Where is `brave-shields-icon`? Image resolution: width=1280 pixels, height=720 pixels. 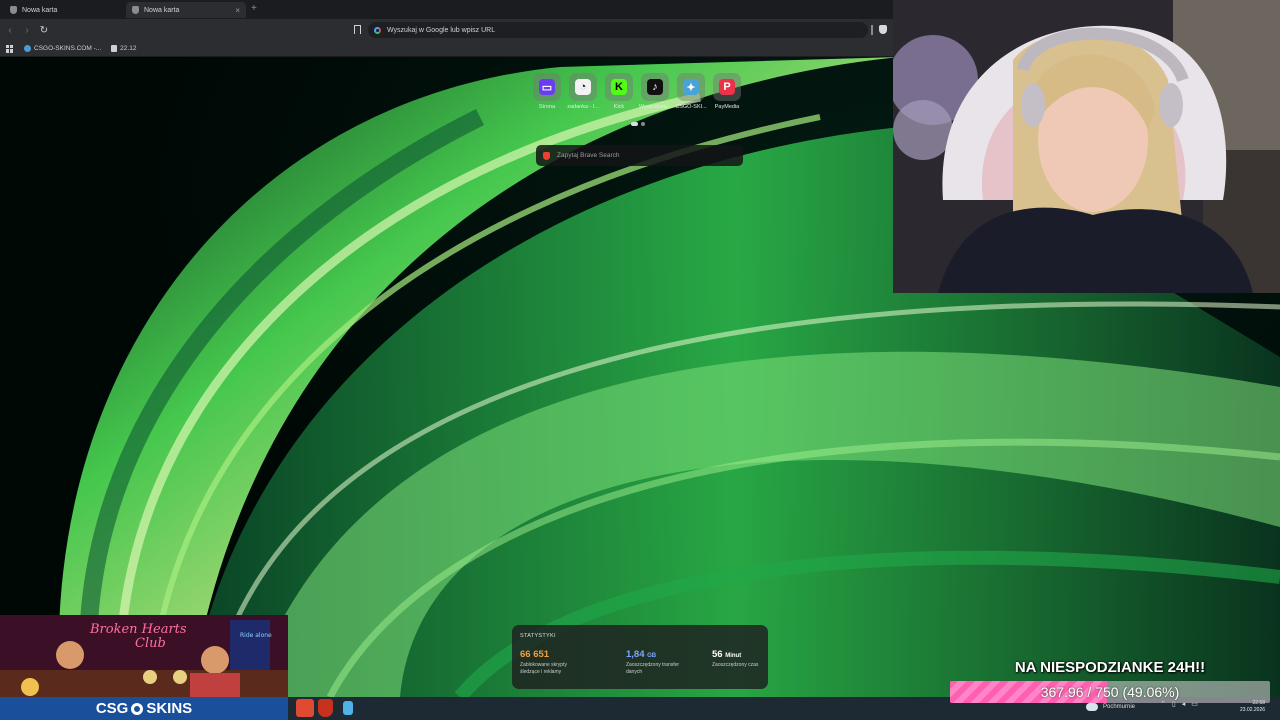
brave-shields-icon is located at coordinates (883, 29).